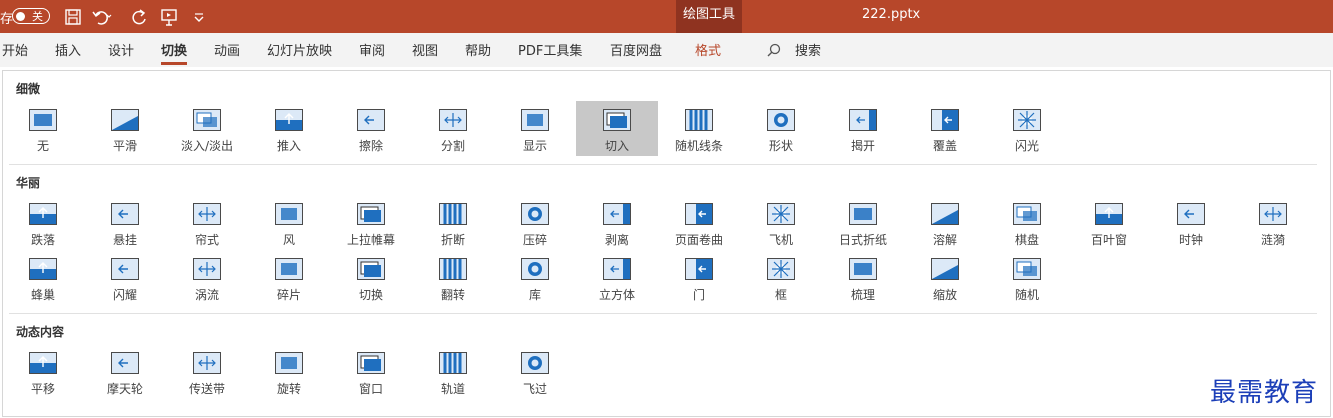 Image resolution: width=1333 pixels, height=418 pixels. What do you see at coordinates (425, 49) in the screenshot?
I see `tab-view: 视图` at bounding box center [425, 49].